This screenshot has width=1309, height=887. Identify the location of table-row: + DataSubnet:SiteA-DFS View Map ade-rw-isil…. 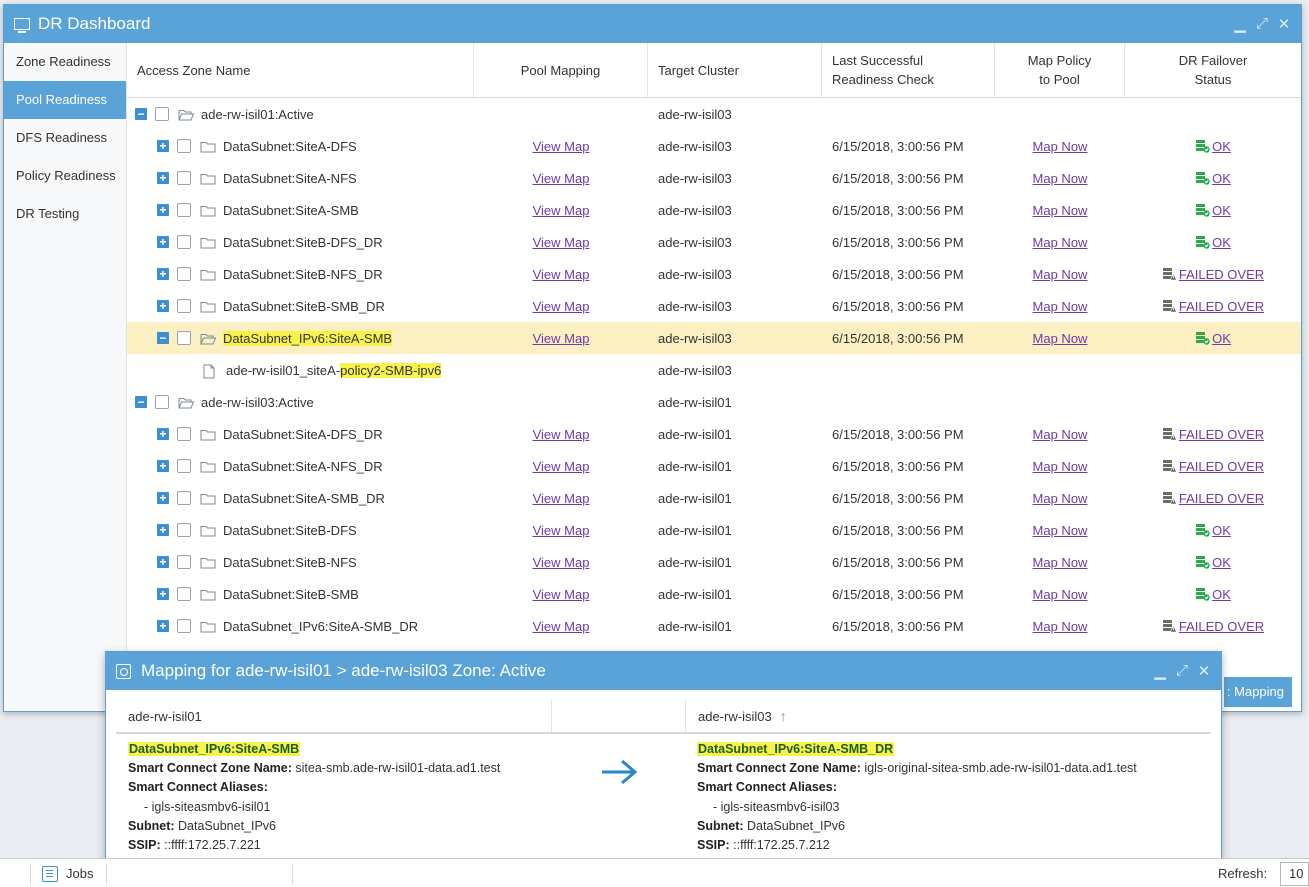
(714, 146).